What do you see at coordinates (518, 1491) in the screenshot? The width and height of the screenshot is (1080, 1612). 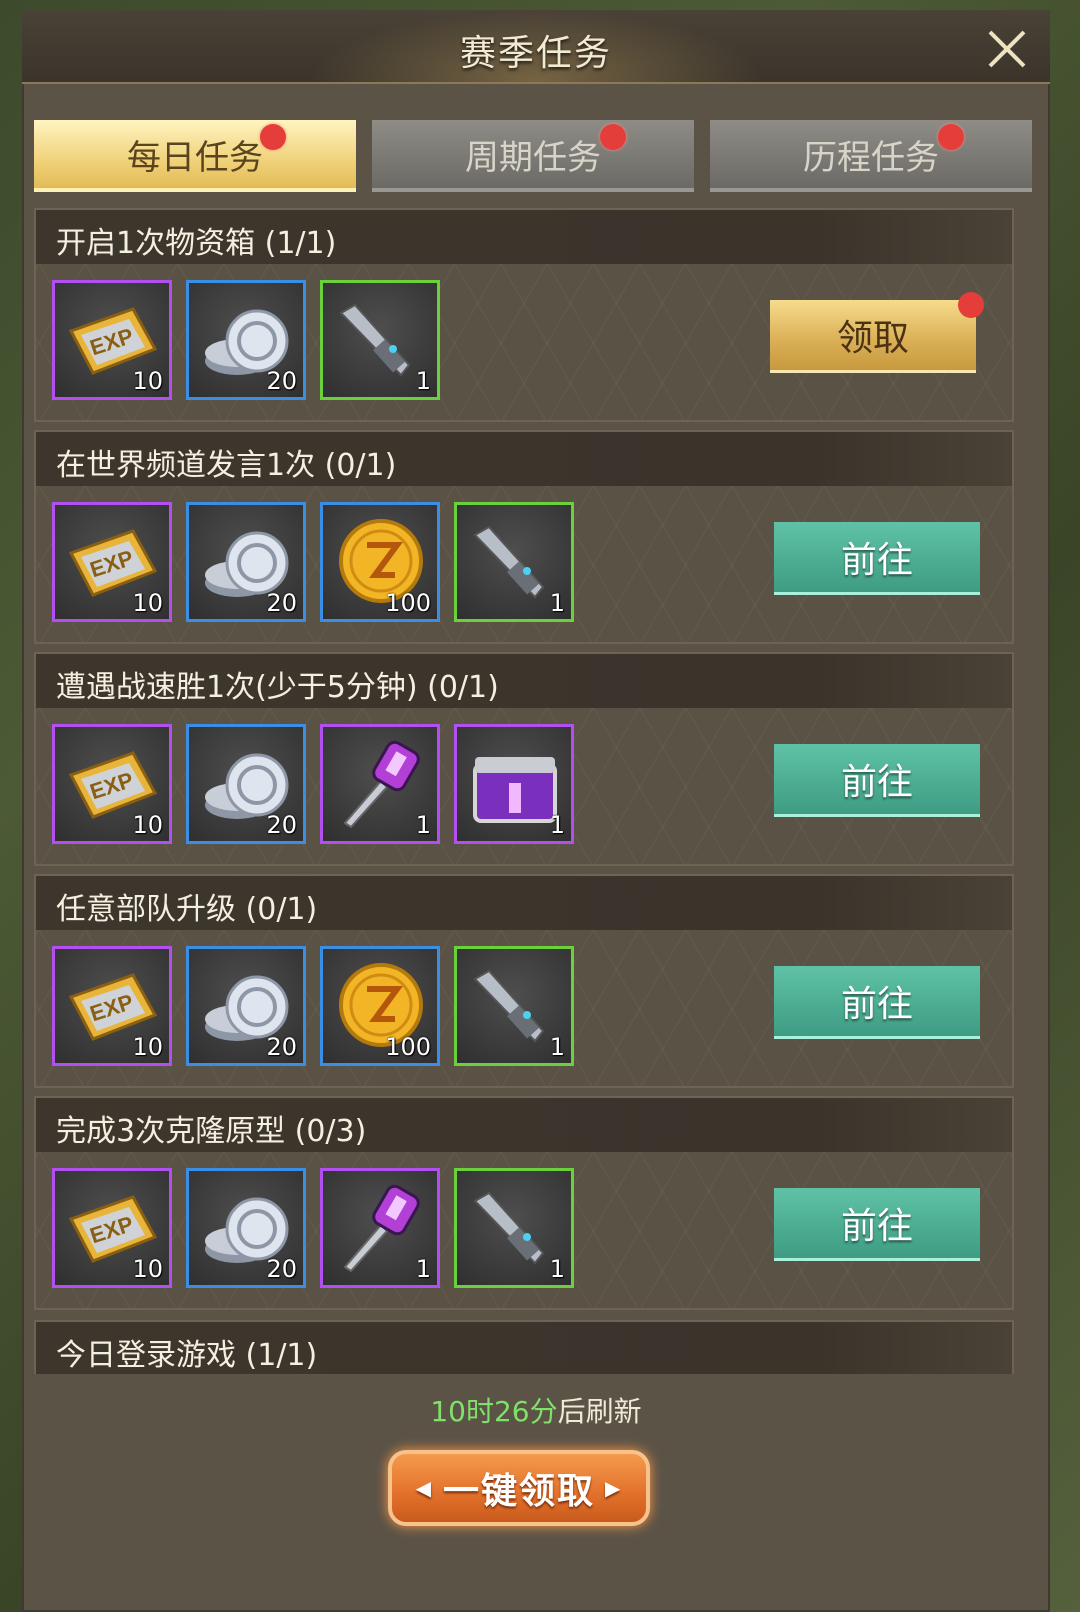 I see `claim-all-label: 一键领取` at bounding box center [518, 1491].